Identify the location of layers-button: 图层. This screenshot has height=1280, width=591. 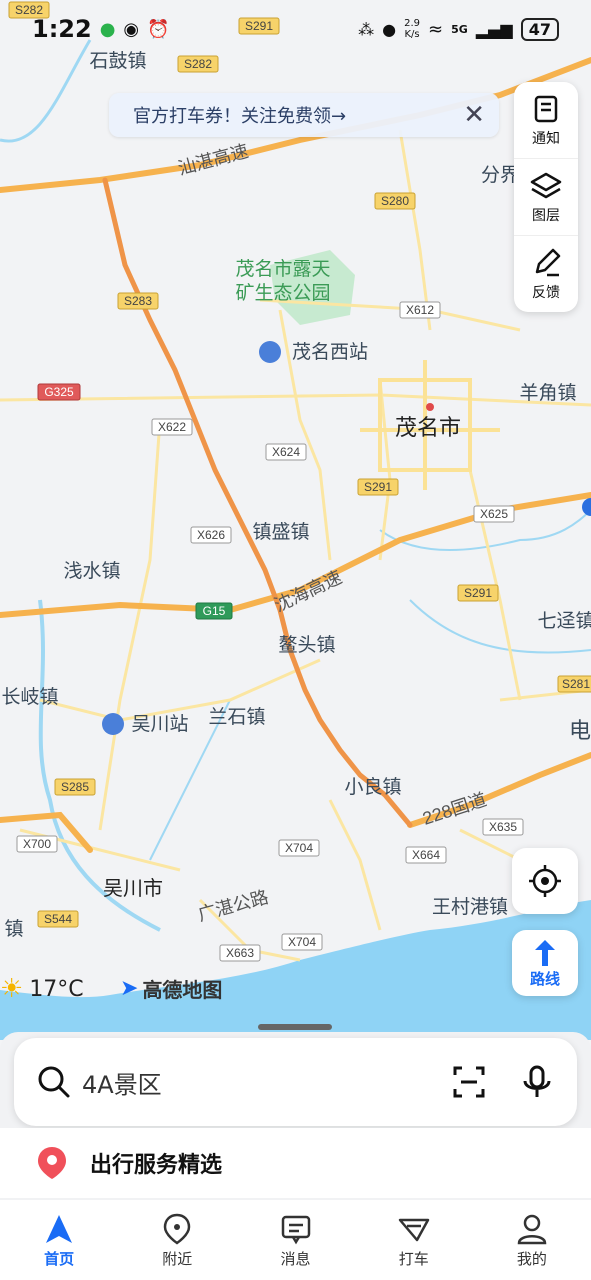
(546, 197).